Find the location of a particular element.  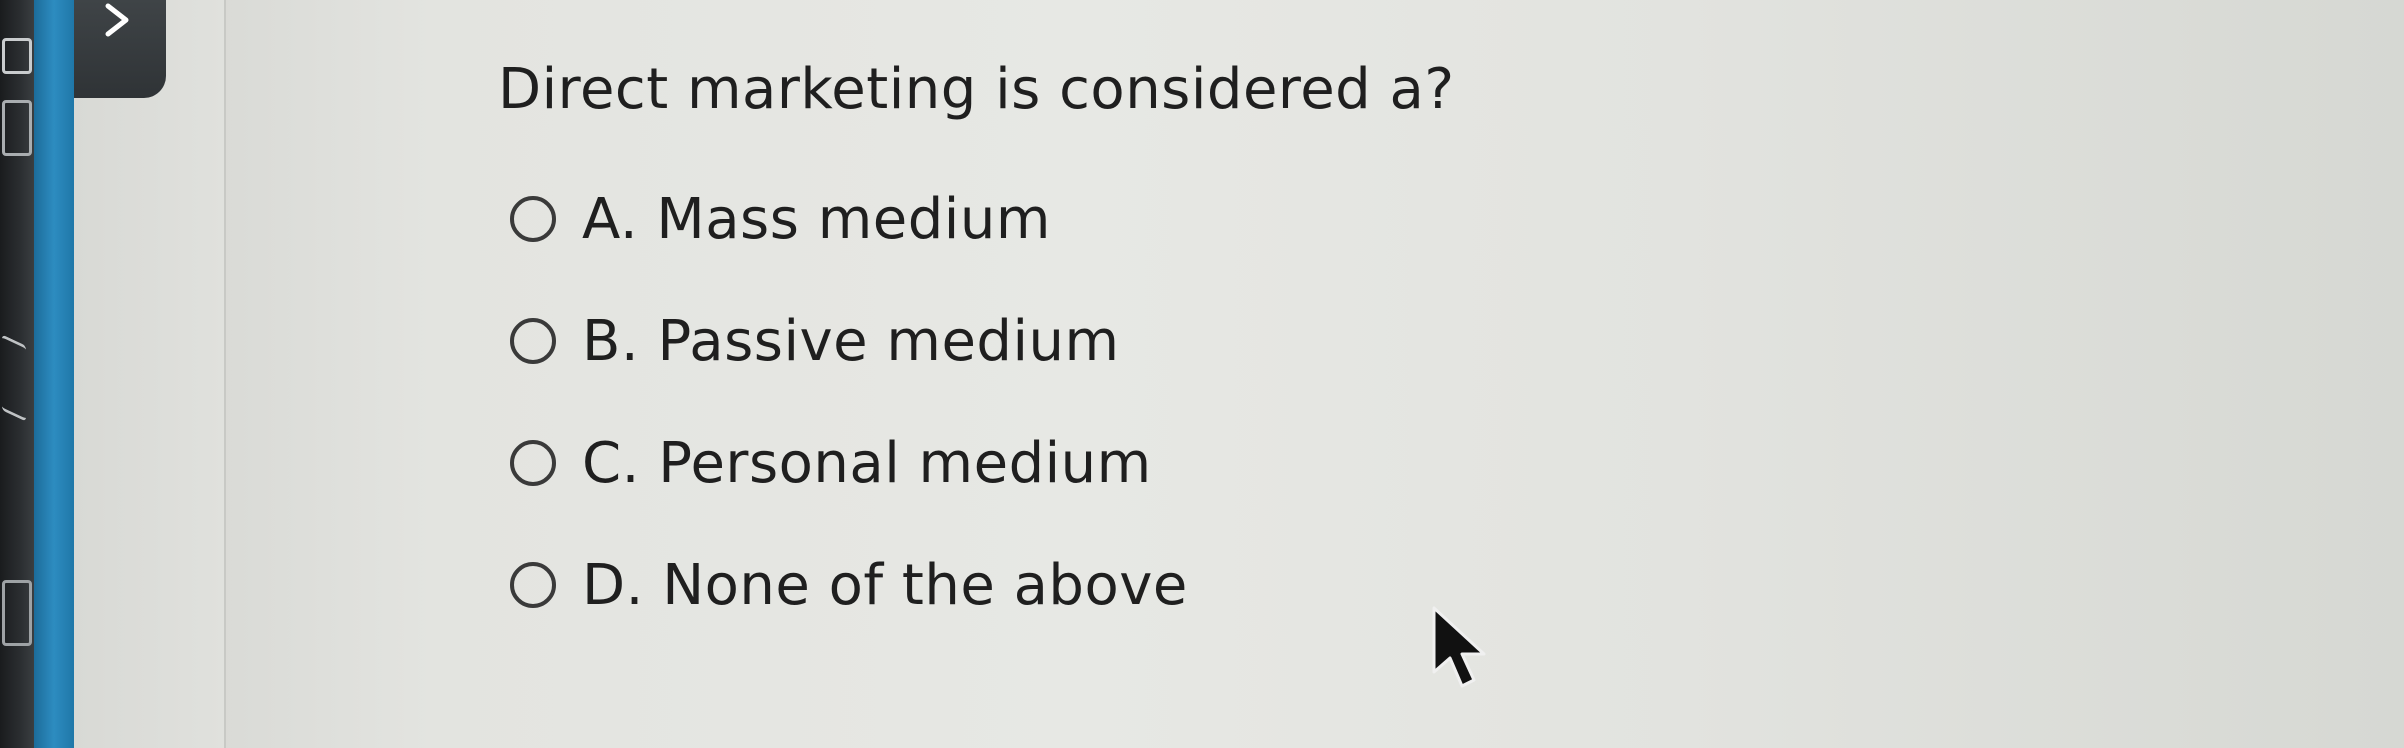

option-a: A. Mass medium is located at coordinates (982, 219).